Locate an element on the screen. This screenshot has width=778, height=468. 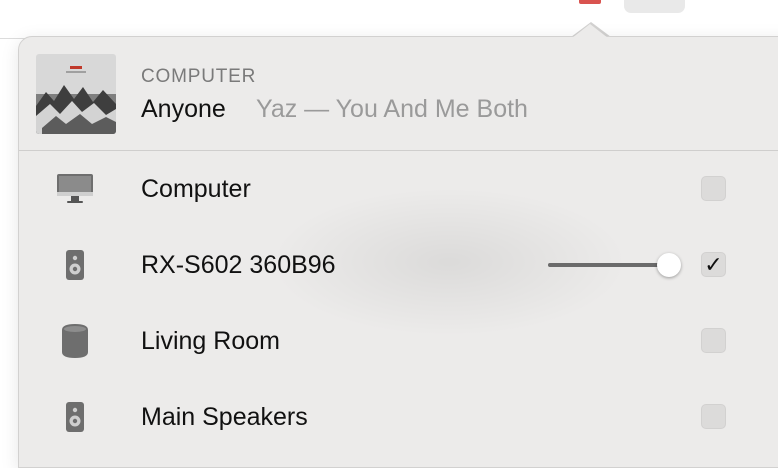
toolbar-indicator is located at coordinates (590, 2).